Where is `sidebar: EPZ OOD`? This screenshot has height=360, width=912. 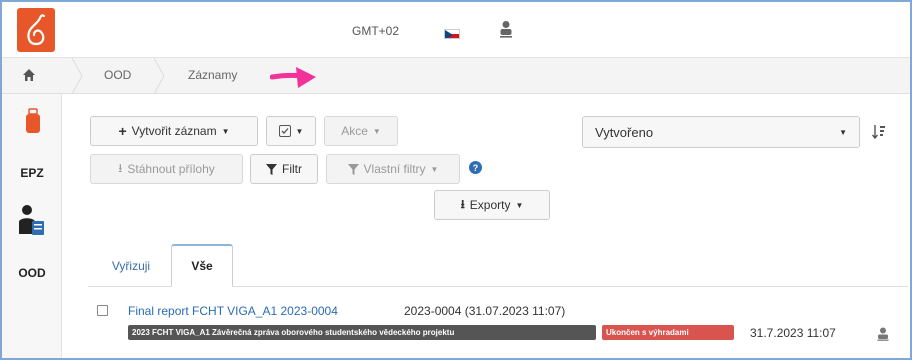
sidebar: EPZ OOD is located at coordinates (32, 226).